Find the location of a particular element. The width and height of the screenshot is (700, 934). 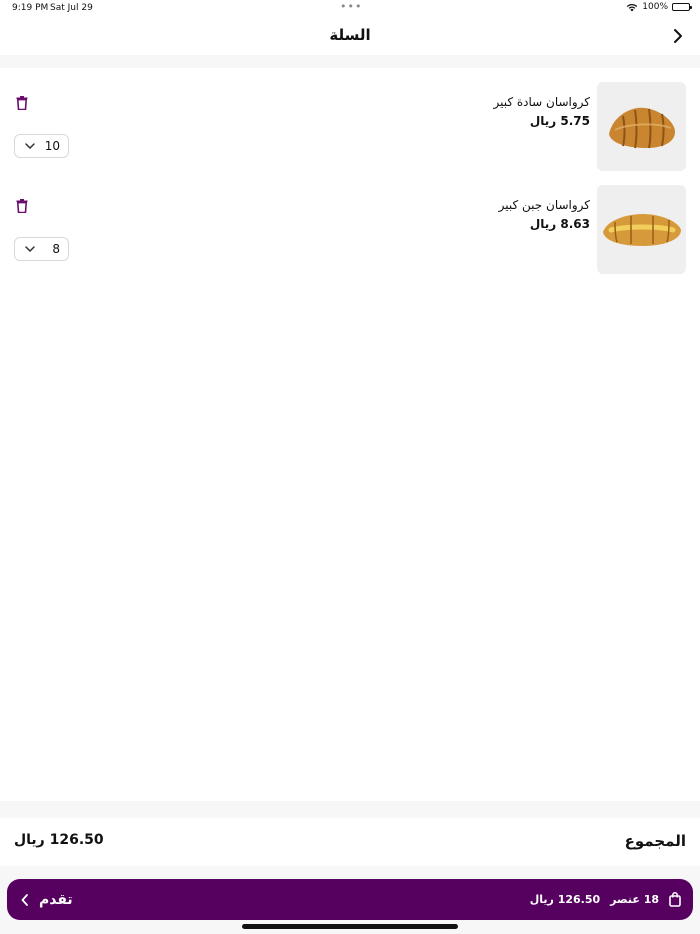

home-indicator is located at coordinates (350, 926).